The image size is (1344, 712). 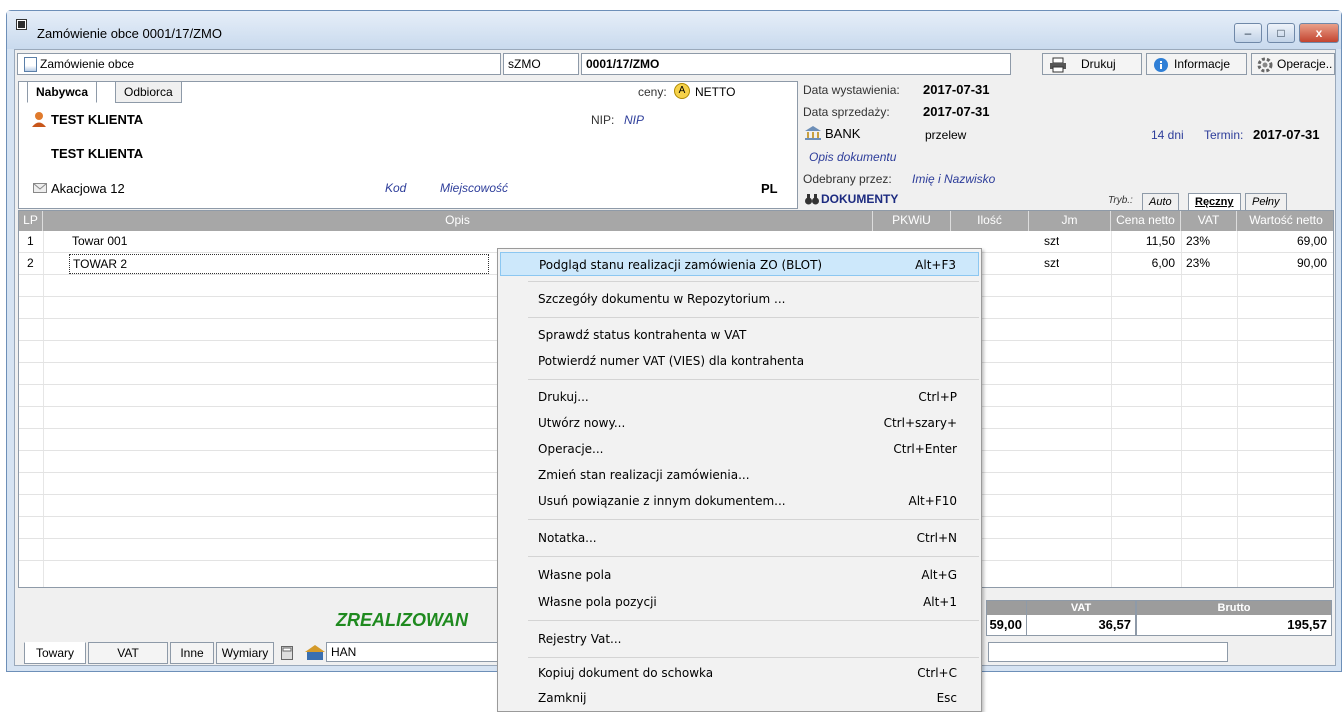 I want to click on extra-field, so click(x=1108, y=652).